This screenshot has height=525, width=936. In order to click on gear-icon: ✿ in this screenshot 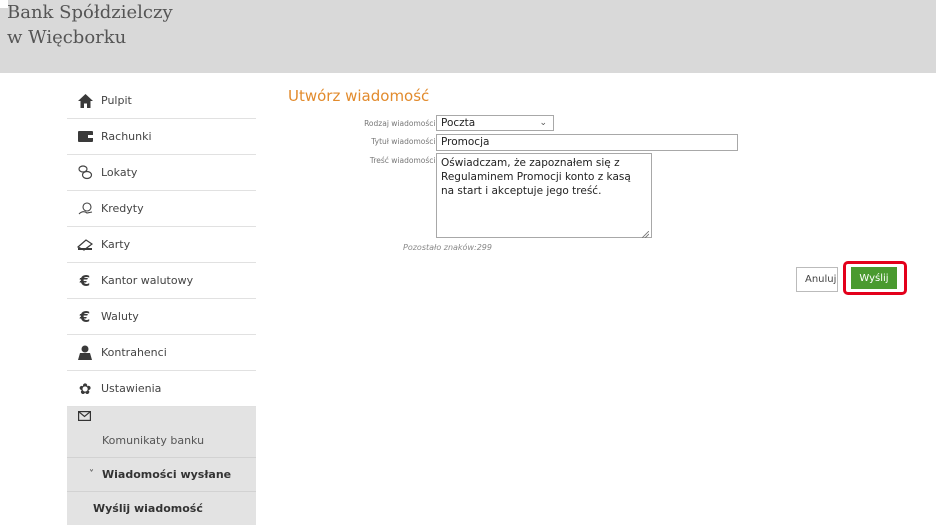, I will do `click(85, 388)`.